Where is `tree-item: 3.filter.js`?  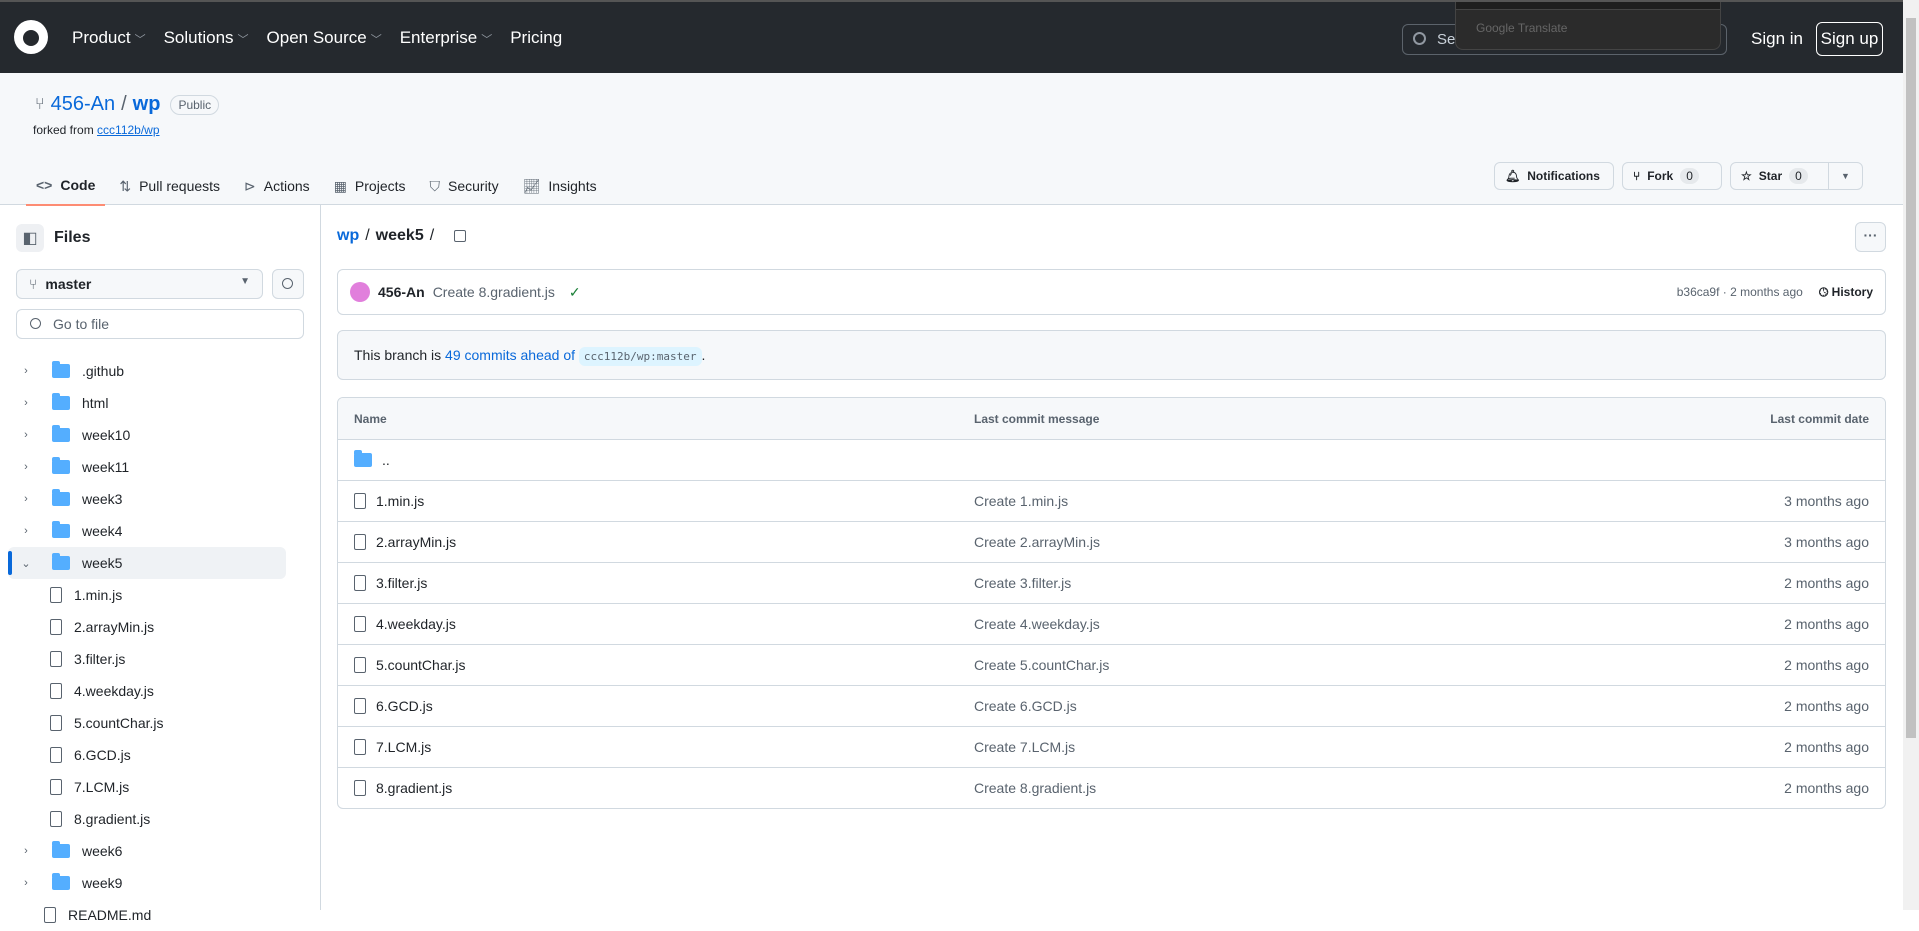 tree-item: 3.filter.js is located at coordinates (160, 659).